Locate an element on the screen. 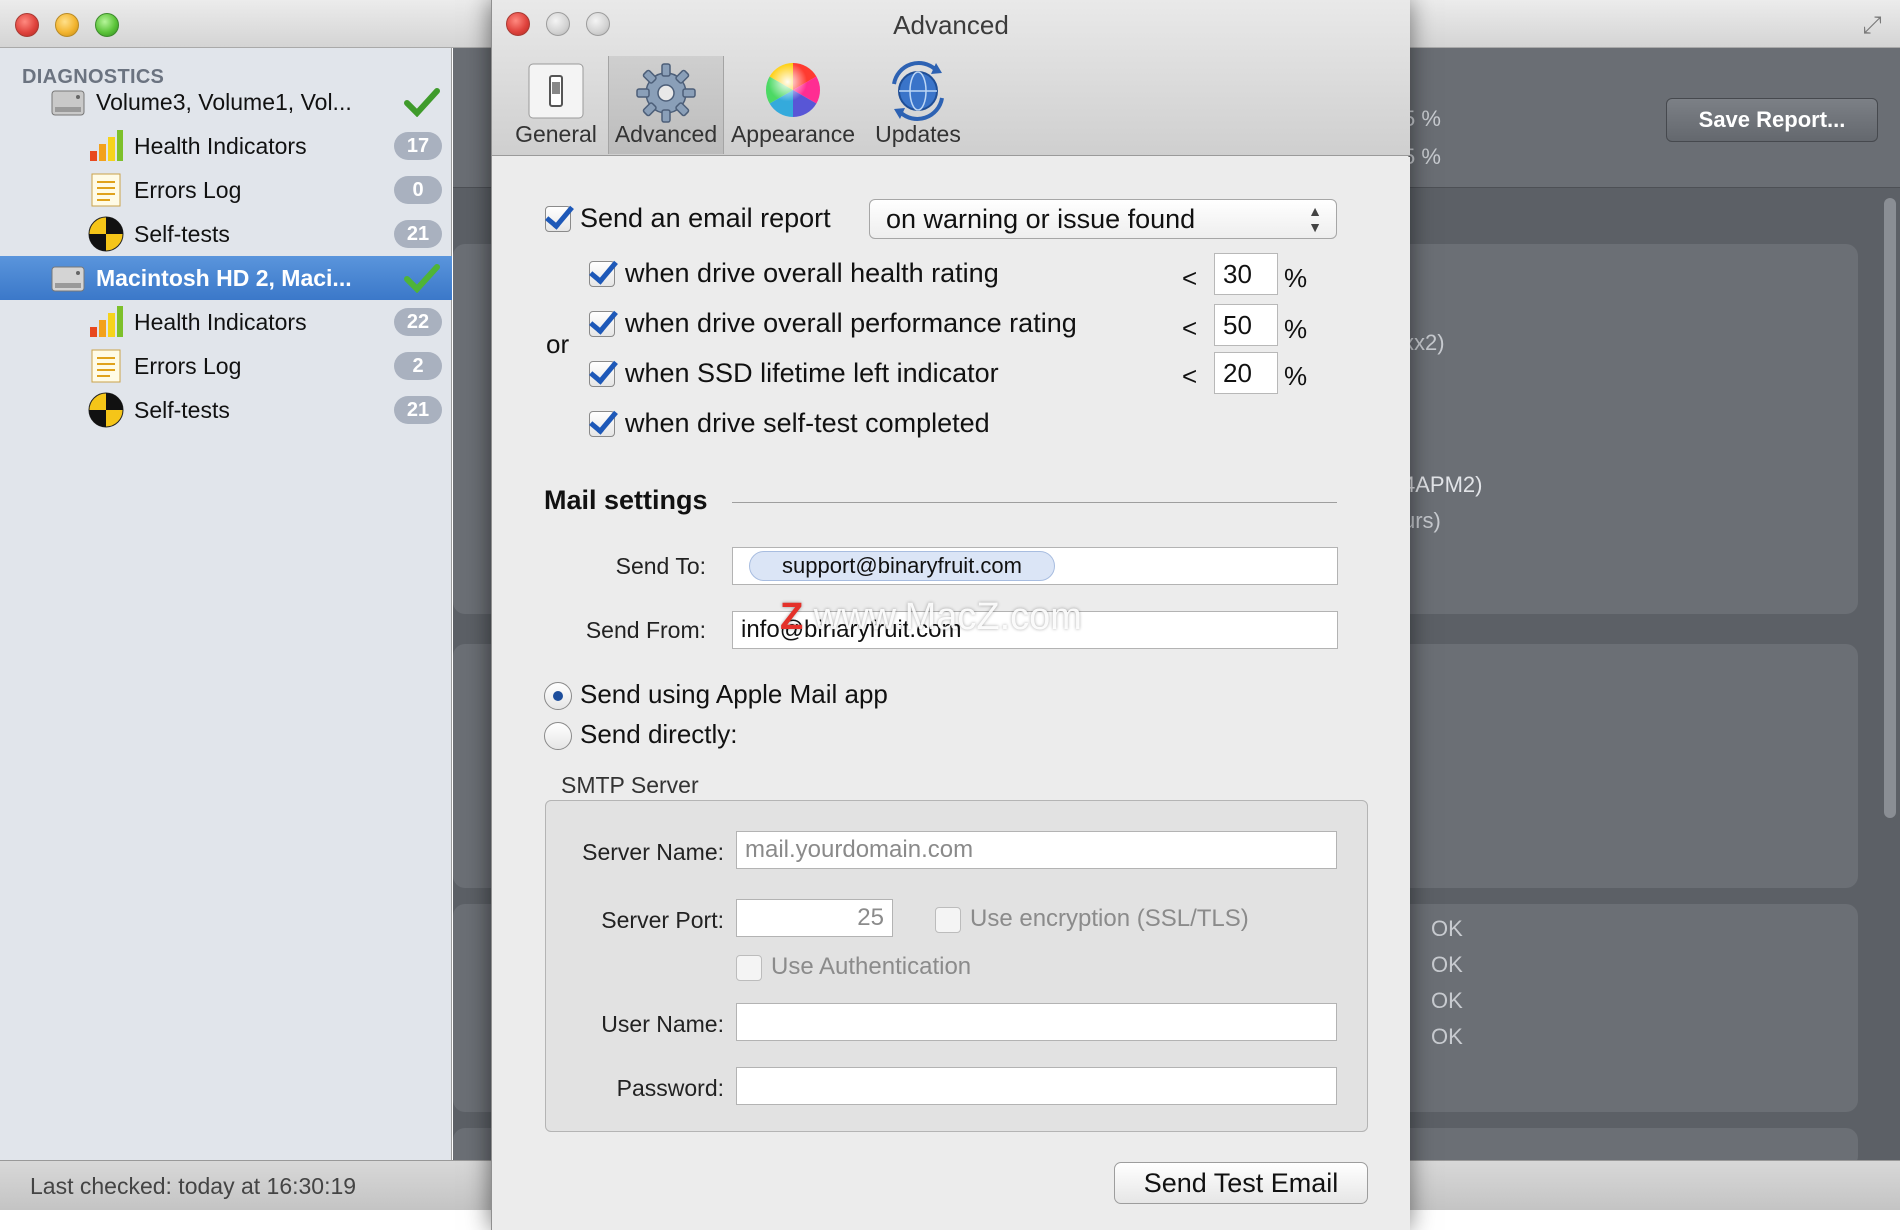  use-encryption-checkbox is located at coordinates (948, 920).